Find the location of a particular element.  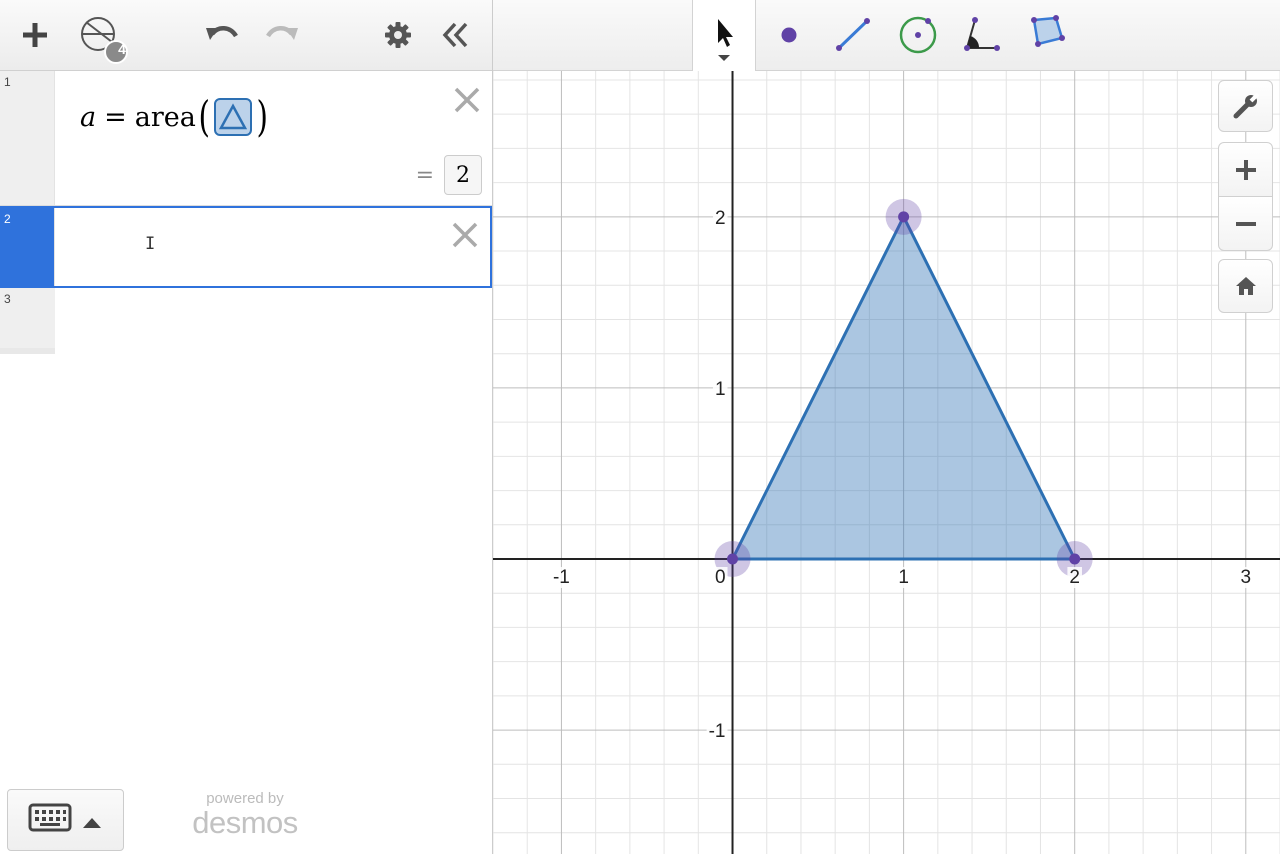

collapse-panel-button is located at coordinates (456, 35).